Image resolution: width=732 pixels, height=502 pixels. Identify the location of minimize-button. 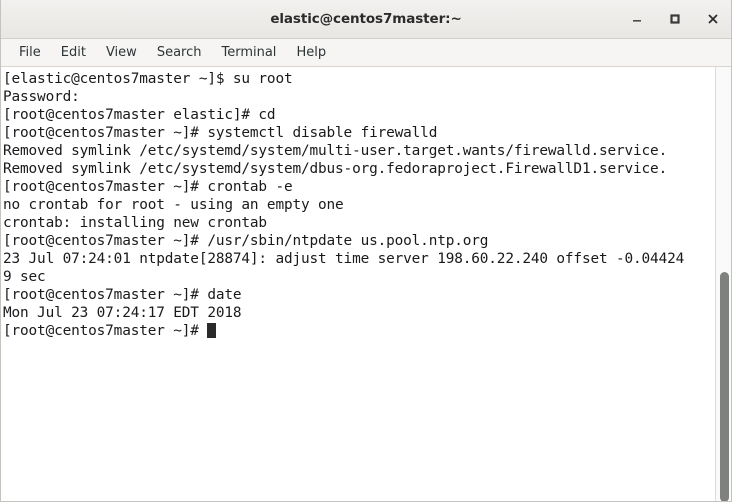
(637, 19).